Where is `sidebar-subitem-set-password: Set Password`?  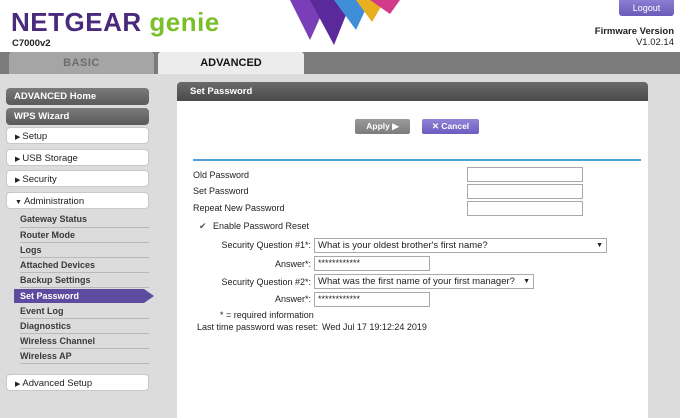
sidebar-subitem-set-password: Set Password is located at coordinates (49, 296).